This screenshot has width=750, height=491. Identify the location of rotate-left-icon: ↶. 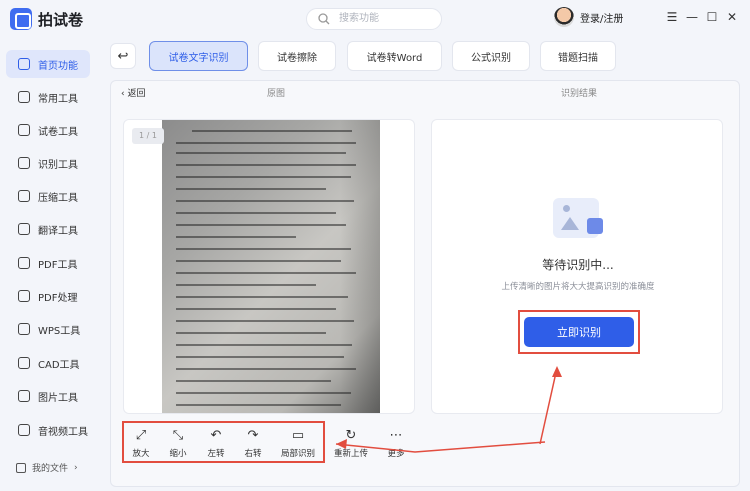
(216, 435).